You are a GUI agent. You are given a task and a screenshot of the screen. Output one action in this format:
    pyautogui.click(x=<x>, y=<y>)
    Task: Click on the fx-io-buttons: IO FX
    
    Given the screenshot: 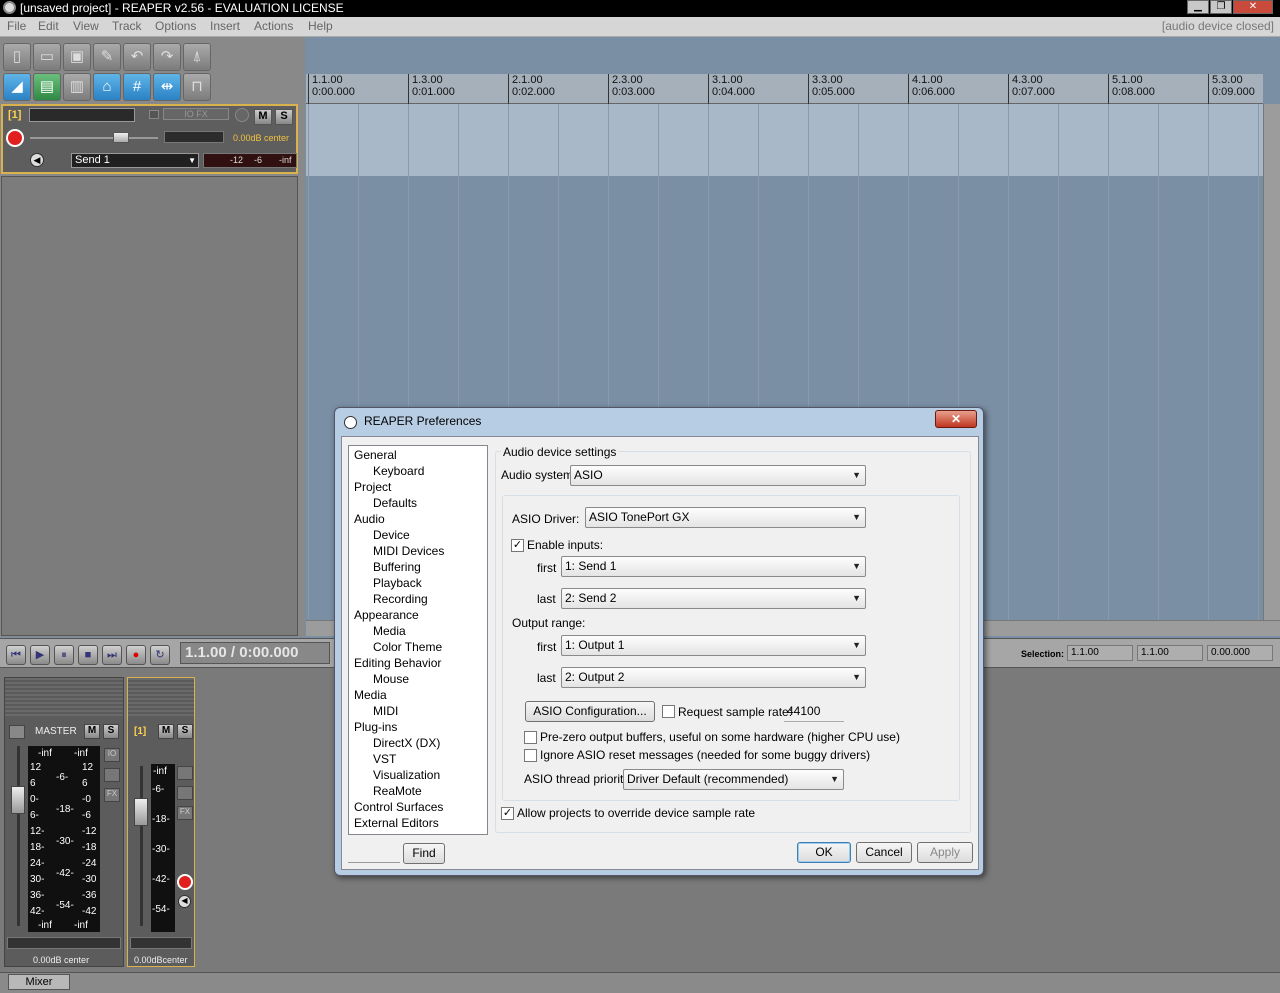 What is the action you would take?
    pyautogui.click(x=196, y=114)
    